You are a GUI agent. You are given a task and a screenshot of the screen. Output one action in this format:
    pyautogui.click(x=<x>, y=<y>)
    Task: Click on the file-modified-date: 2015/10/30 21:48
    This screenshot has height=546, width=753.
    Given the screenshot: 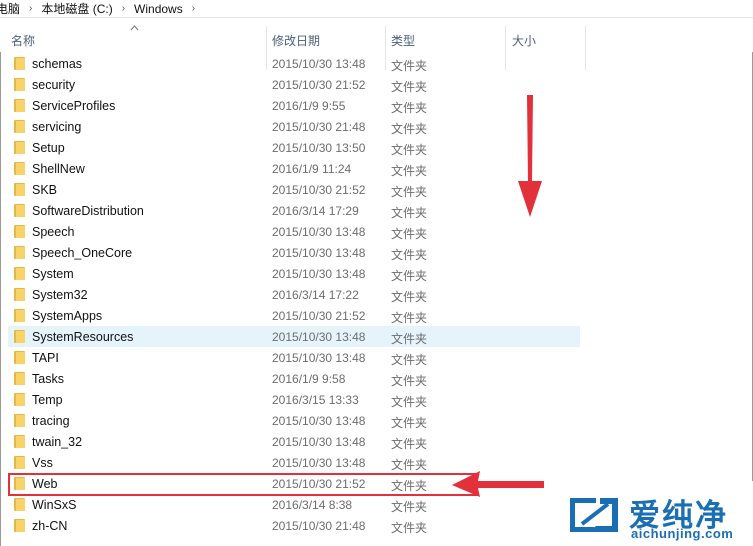 What is the action you would take?
    pyautogui.click(x=319, y=526)
    